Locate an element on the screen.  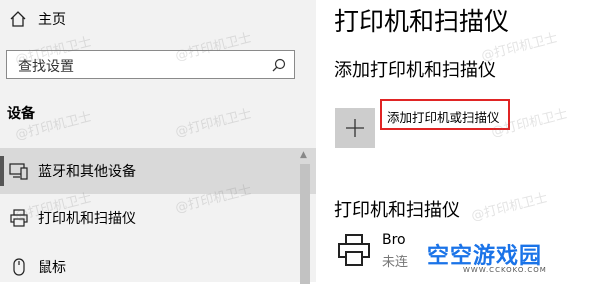
home-icon is located at coordinates (18, 19).